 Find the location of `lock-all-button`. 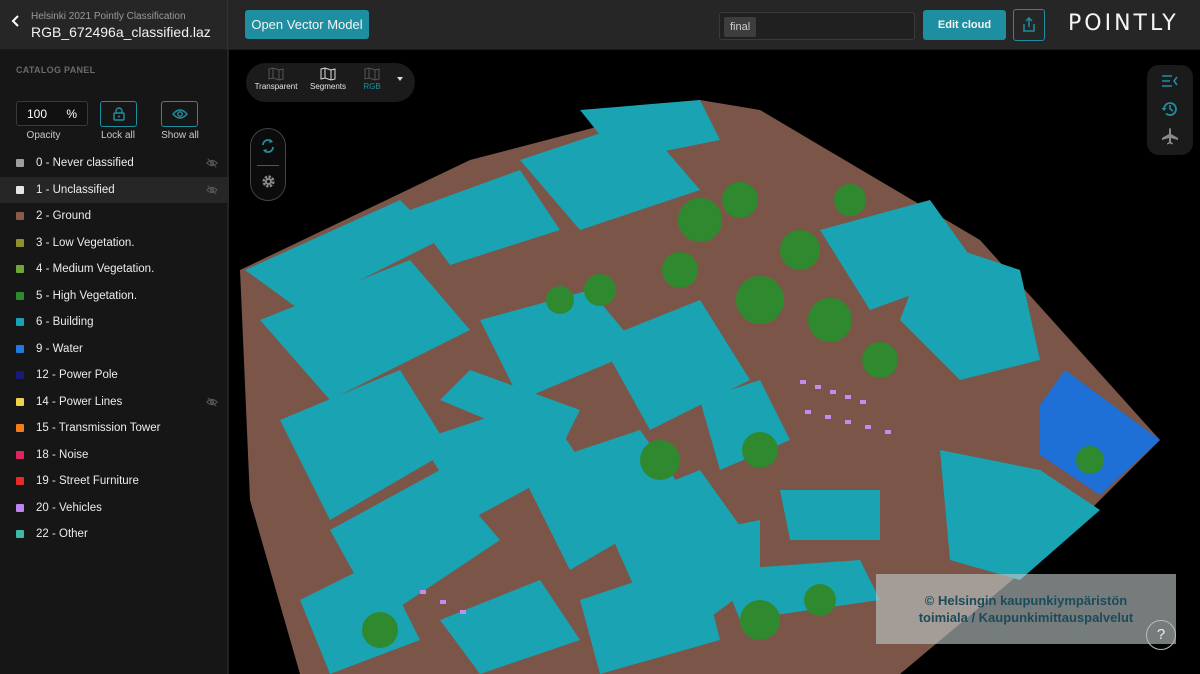

lock-all-button is located at coordinates (118, 114).